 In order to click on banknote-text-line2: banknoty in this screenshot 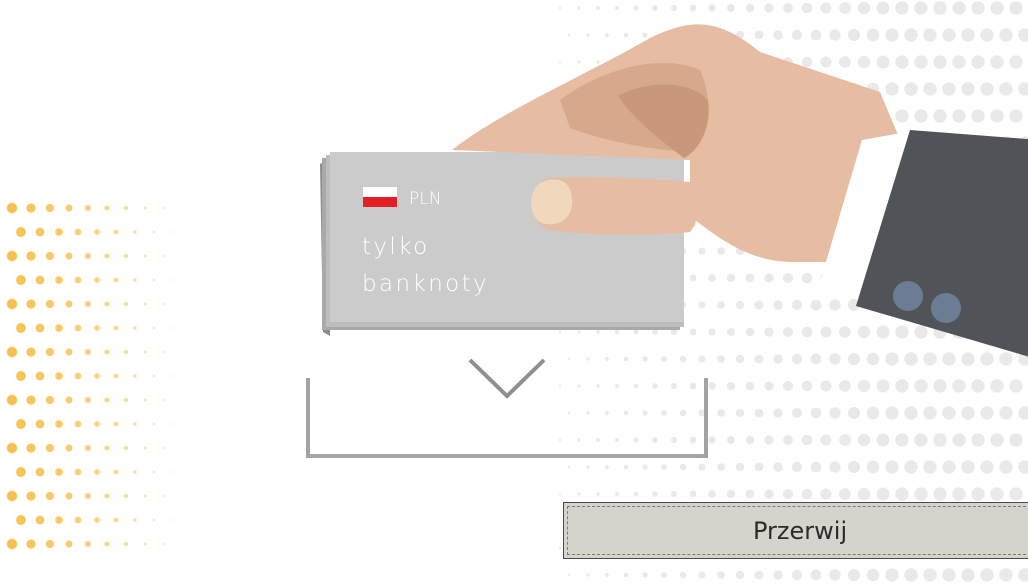, I will do `click(425, 284)`.